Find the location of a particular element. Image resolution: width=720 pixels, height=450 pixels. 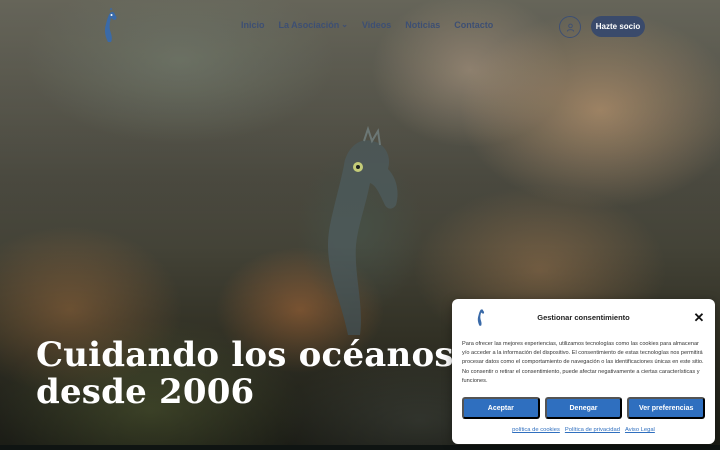

privacy-policy-link: Política de privacidad is located at coordinates (592, 430).